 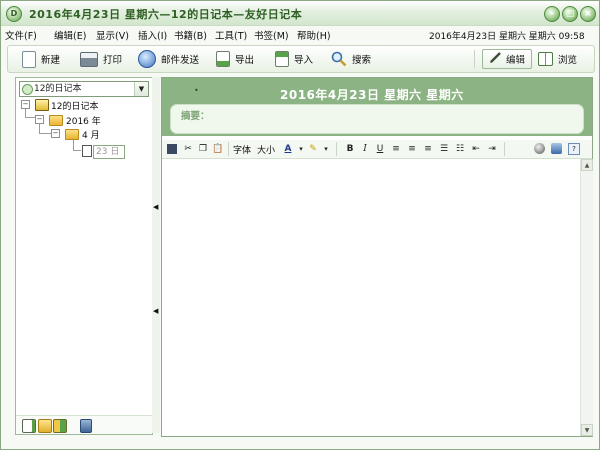 What do you see at coordinates (587, 165) in the screenshot?
I see `scroll-up-button: ▲` at bounding box center [587, 165].